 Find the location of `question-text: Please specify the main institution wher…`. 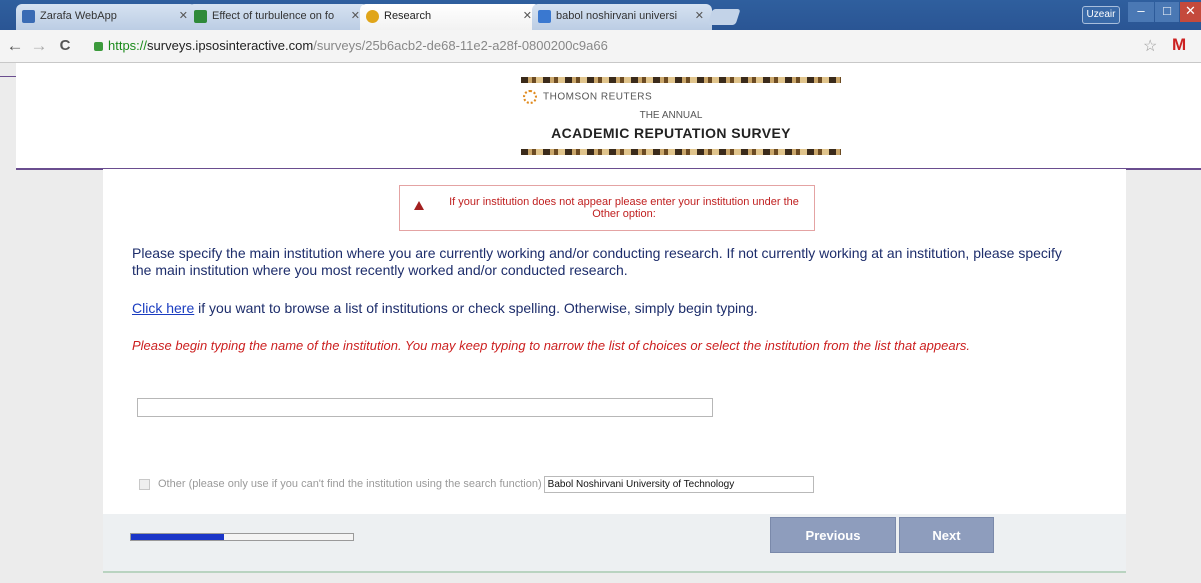

question-text: Please specify the main institution wher… is located at coordinates (597, 261).